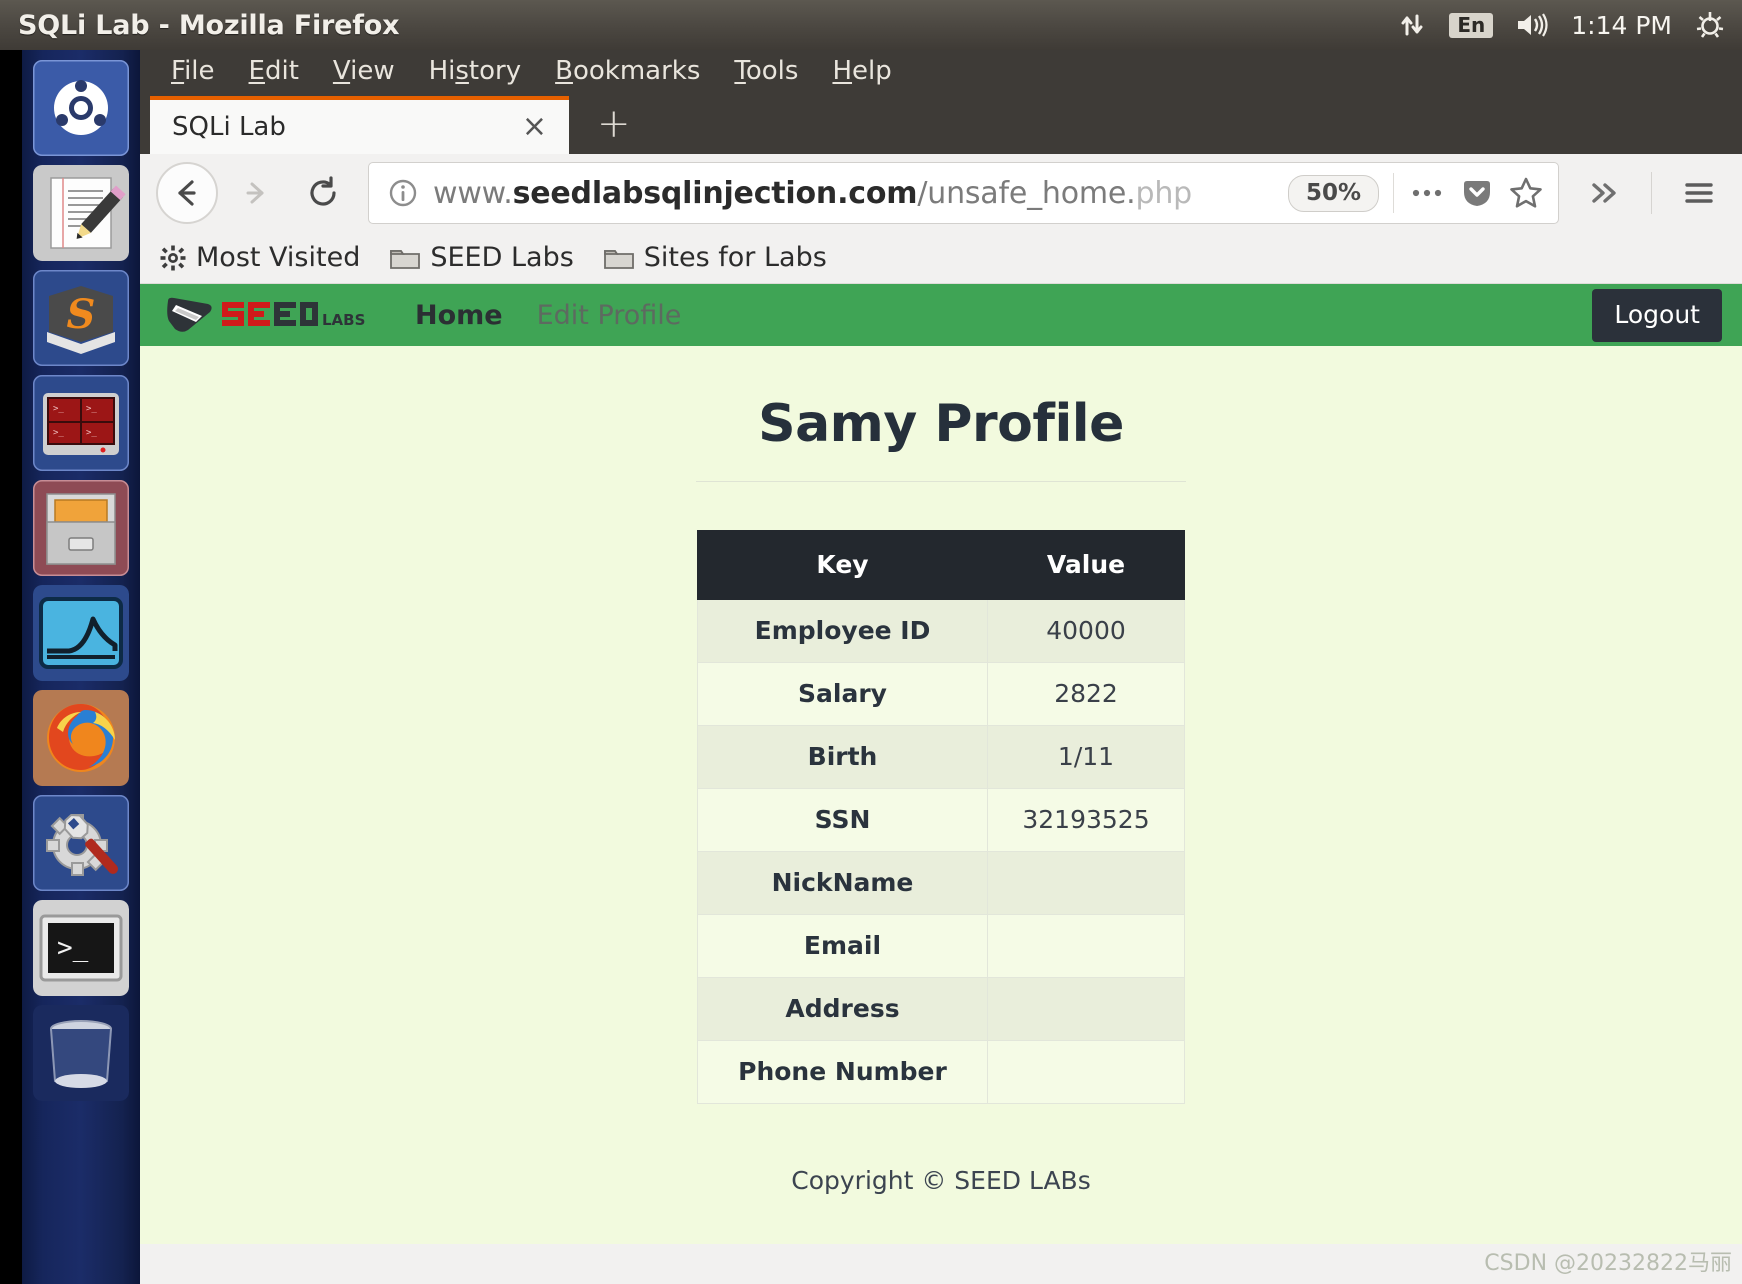  What do you see at coordinates (1471, 25) in the screenshot?
I see `keyboard-layout-indicator: En` at bounding box center [1471, 25].